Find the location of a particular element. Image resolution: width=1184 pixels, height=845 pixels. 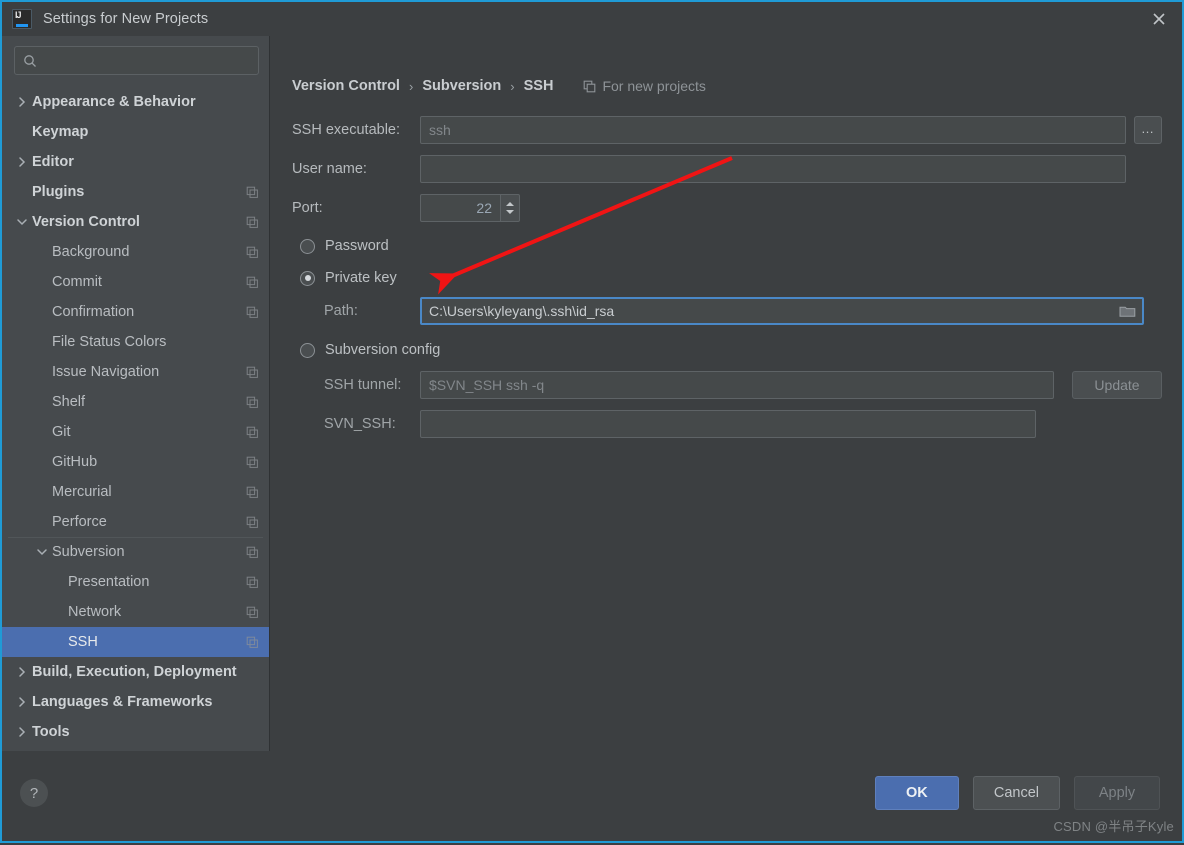

password-radio is located at coordinates (307, 246).